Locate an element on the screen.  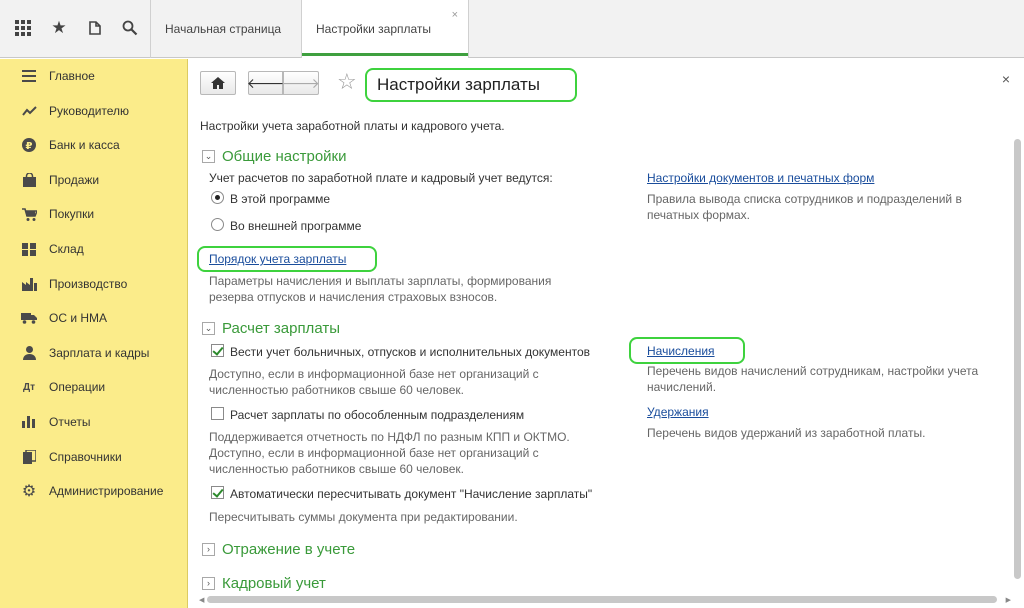
tab-salary-settings: Настройки зарплаты × is located at coordinates (385, 29).